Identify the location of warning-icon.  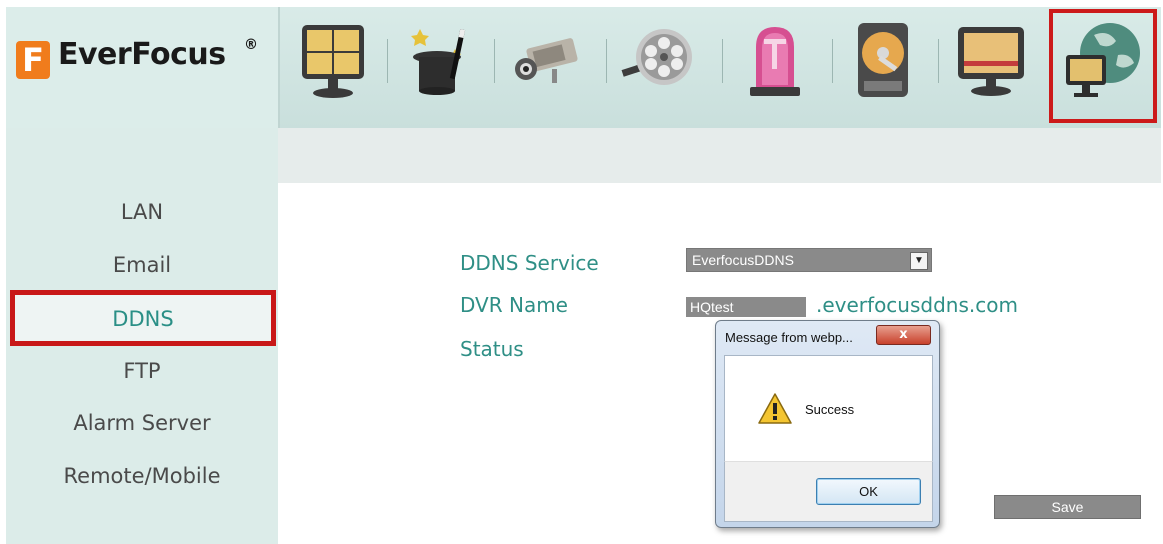
(775, 409).